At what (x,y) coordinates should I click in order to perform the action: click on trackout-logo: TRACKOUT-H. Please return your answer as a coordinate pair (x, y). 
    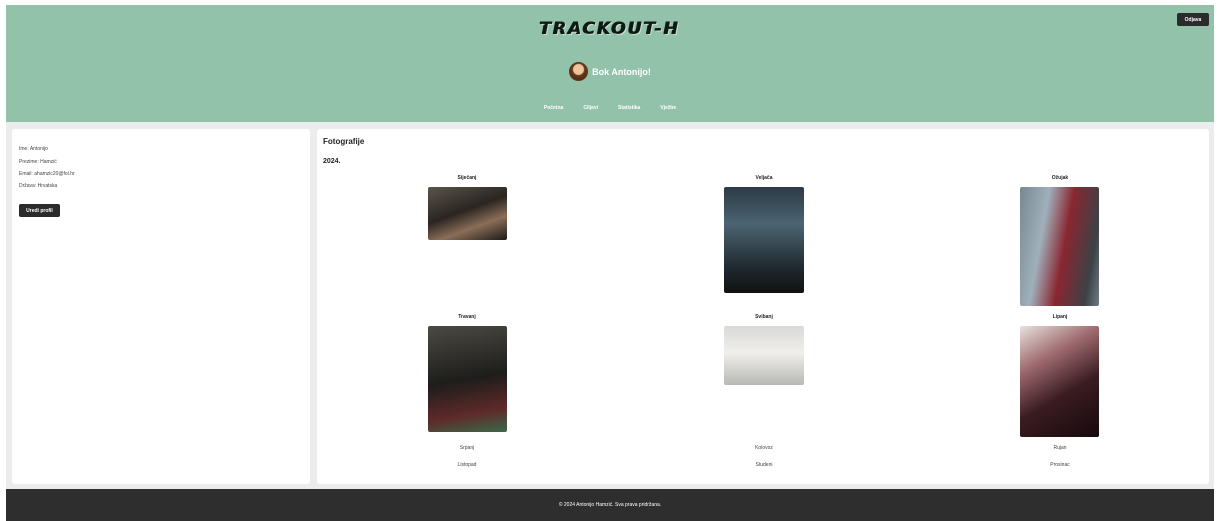
    Looking at the image, I should click on (610, 29).